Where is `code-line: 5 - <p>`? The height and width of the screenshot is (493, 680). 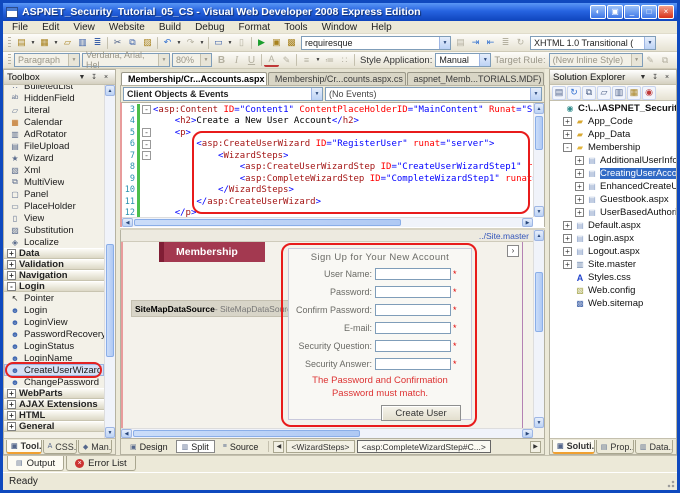
code-line: 5 - <p> is located at coordinates (327, 133).